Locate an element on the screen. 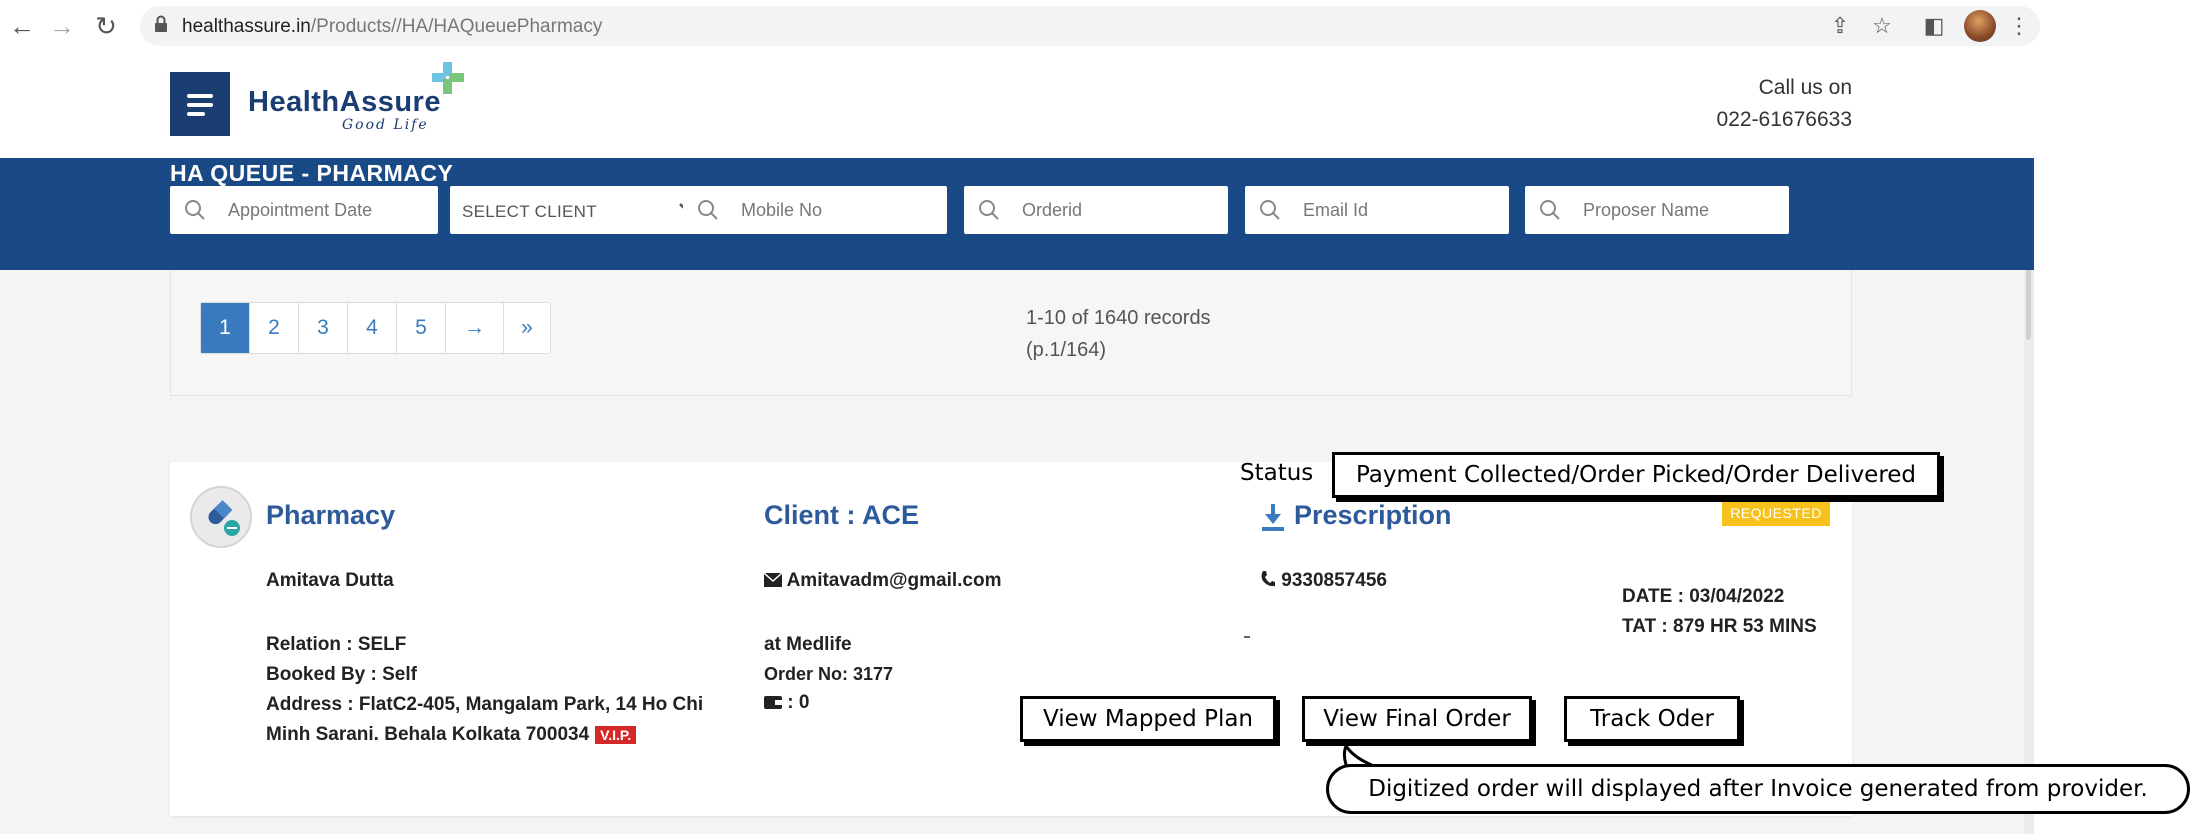 This screenshot has height=834, width=2194. patient-email: Amitavadm@gmail.com is located at coordinates (882, 581).